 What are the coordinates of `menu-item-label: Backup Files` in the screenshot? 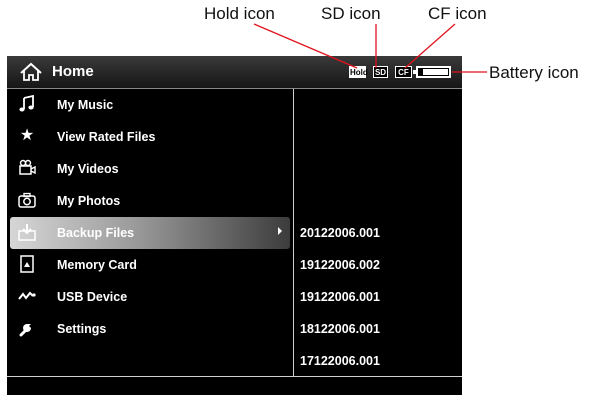 It's located at (96, 233).